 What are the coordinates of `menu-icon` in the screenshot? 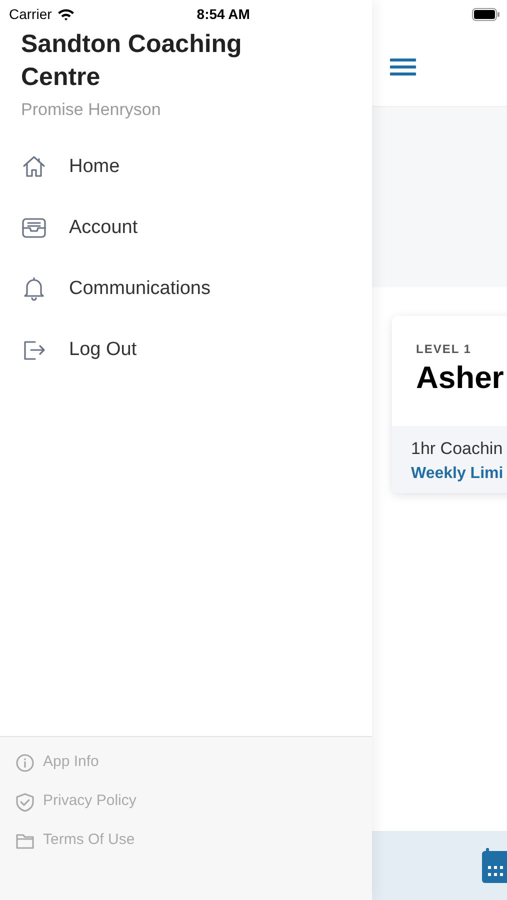 It's located at (403, 67).